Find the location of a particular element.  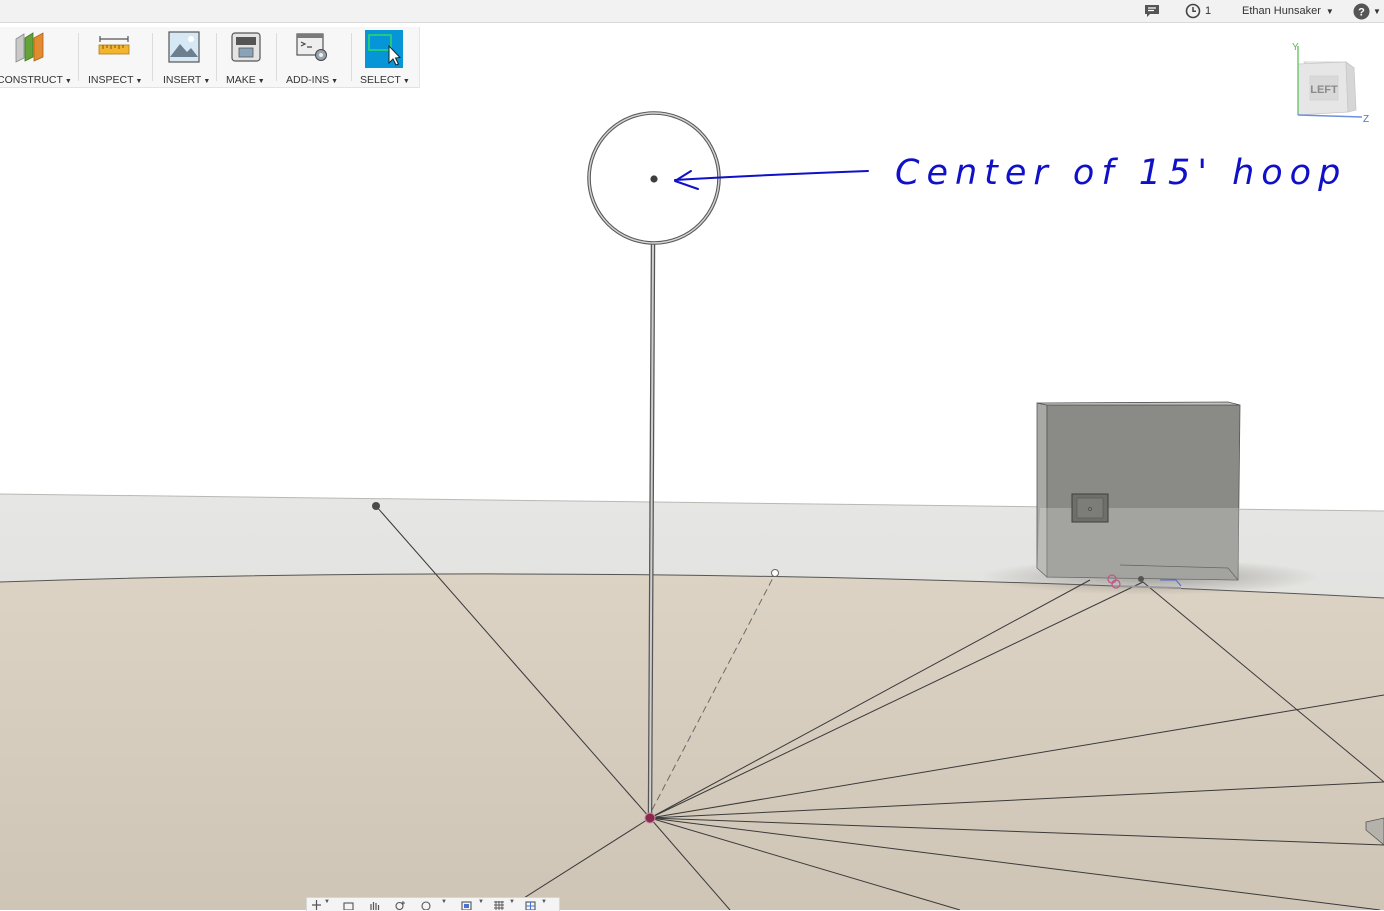

box-body is located at coordinates (1138, 491).